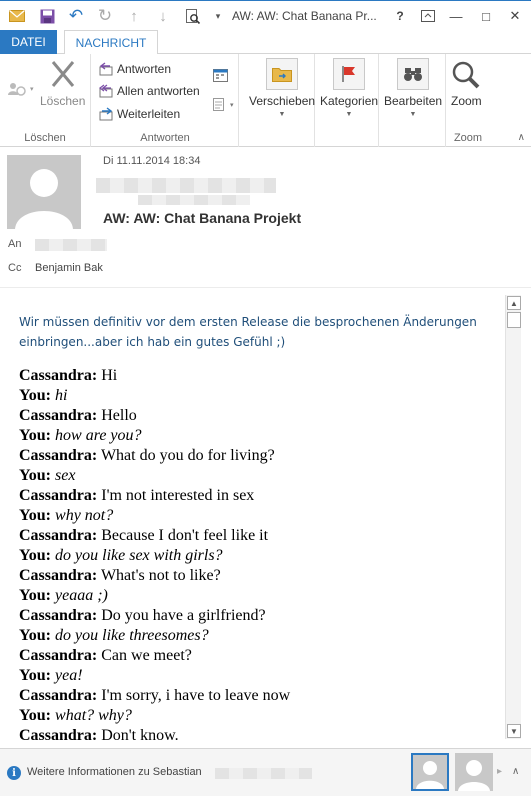 The width and height of the screenshot is (531, 796). I want to click on scrollbar-thumb, so click(514, 320).